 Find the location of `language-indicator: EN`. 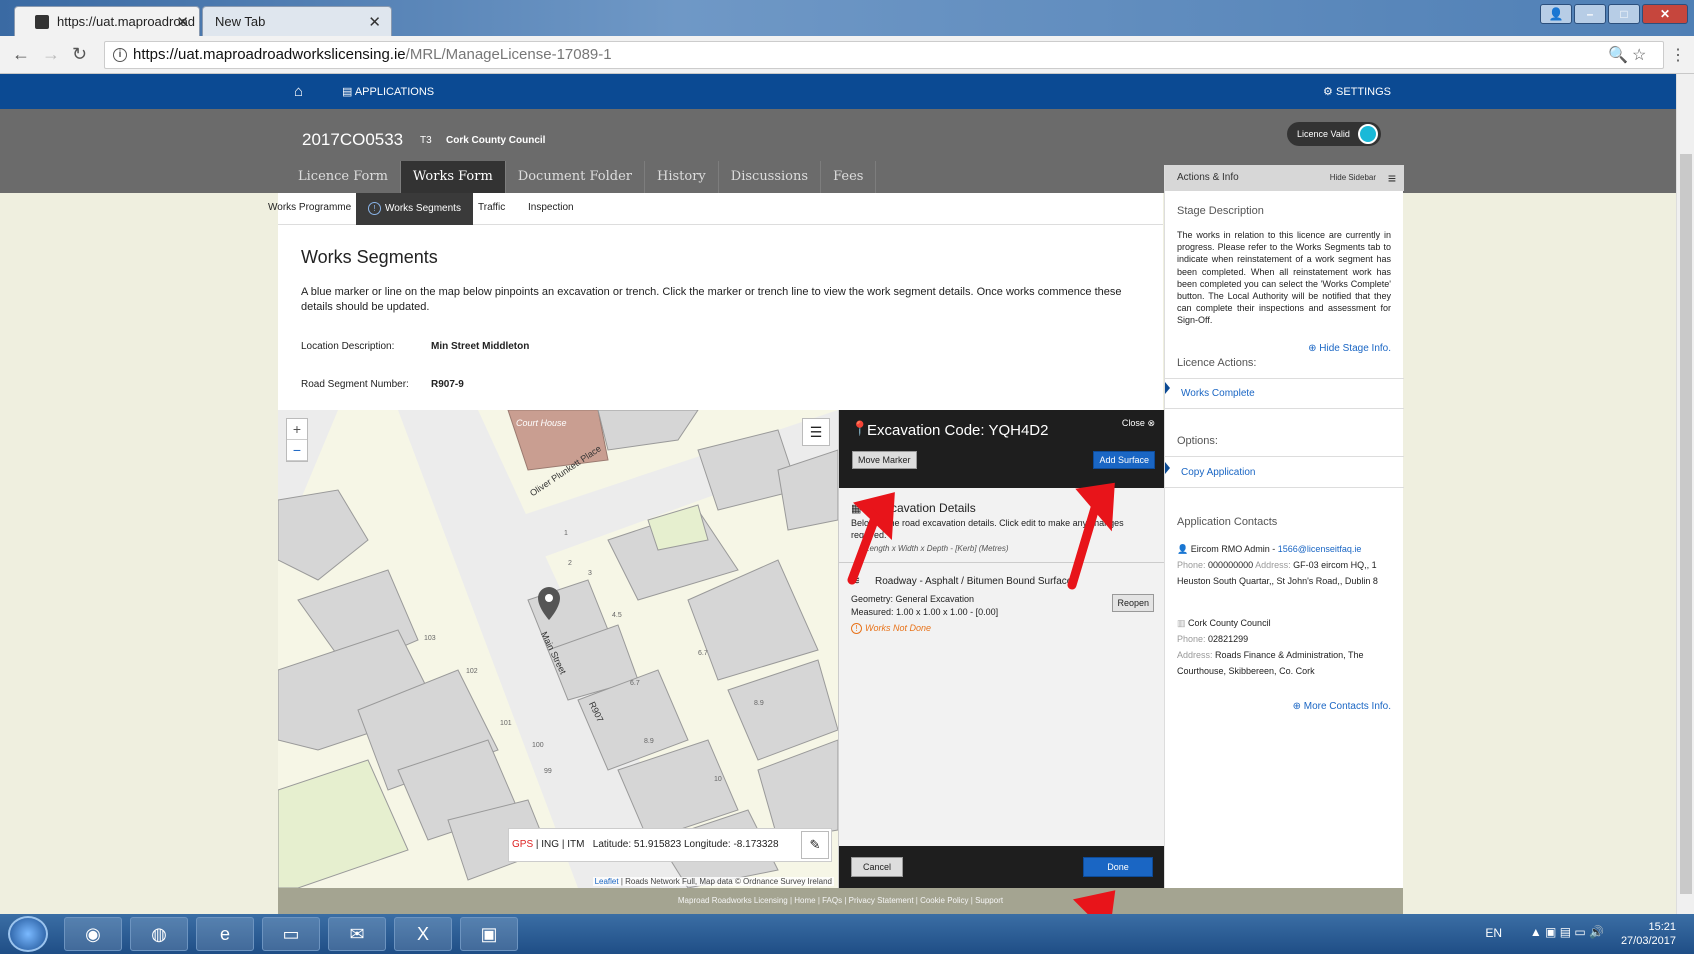

language-indicator: EN is located at coordinates (1493, 933).